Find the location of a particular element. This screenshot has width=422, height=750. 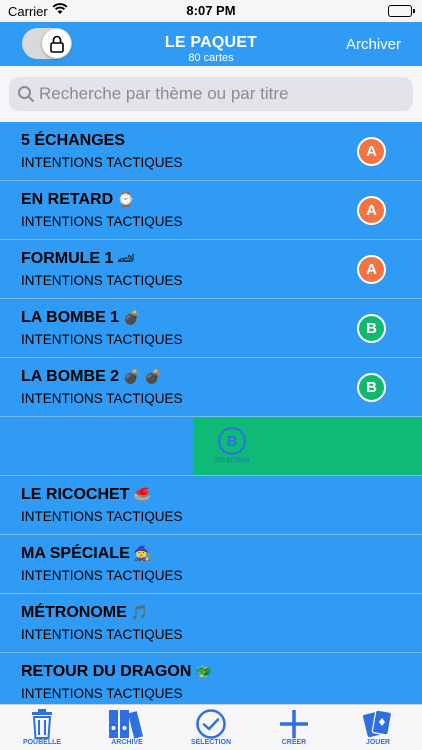

plus-icon is located at coordinates (294, 724).